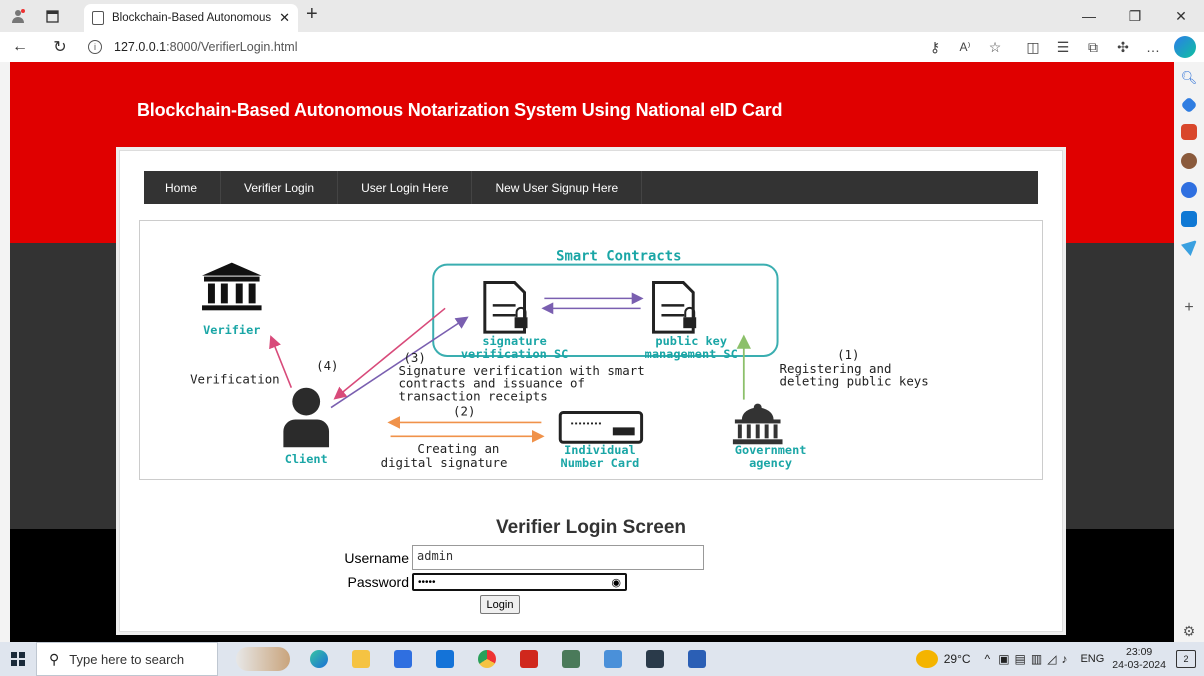  I want to click on temperature: 29°C, so click(957, 659).